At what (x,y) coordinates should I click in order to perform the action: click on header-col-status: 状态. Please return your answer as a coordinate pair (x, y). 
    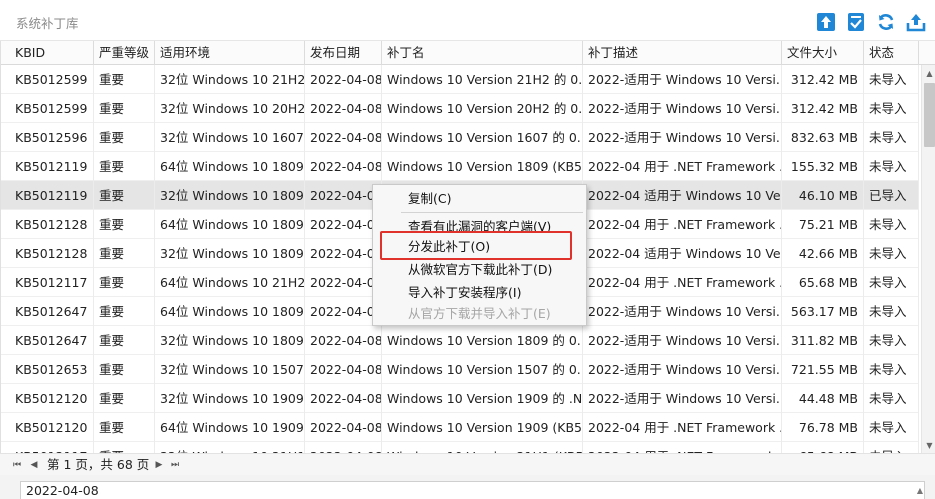
    Looking at the image, I should click on (891, 53).